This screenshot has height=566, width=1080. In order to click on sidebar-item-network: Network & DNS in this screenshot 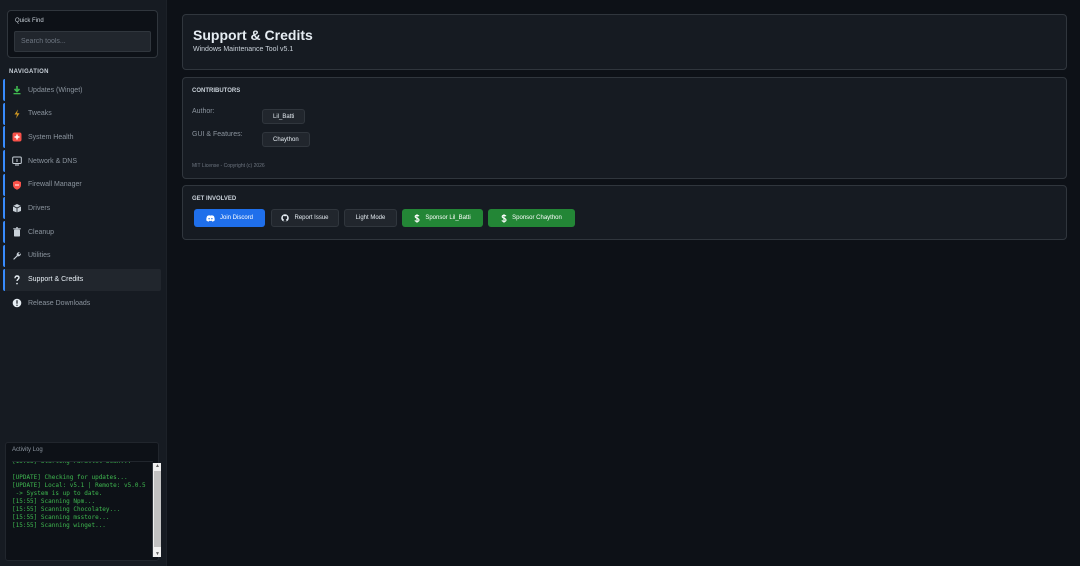, I will do `click(82, 161)`.